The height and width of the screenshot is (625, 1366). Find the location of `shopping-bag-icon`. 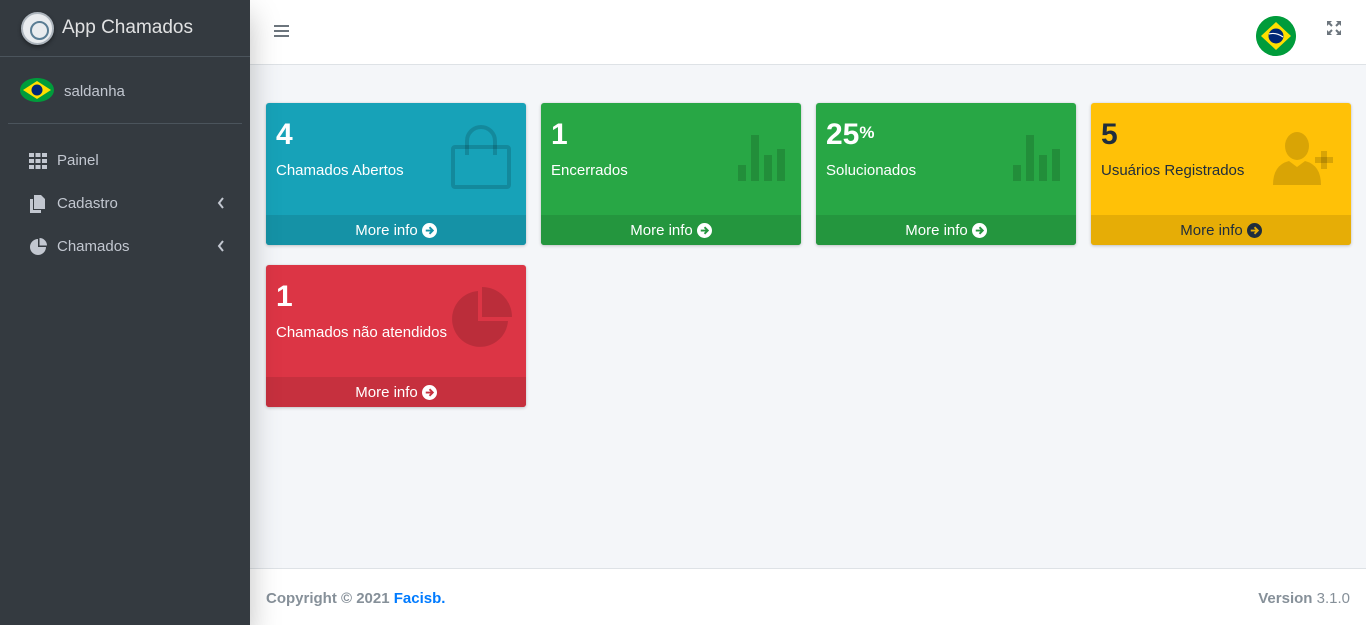

shopping-bag-icon is located at coordinates (481, 157).